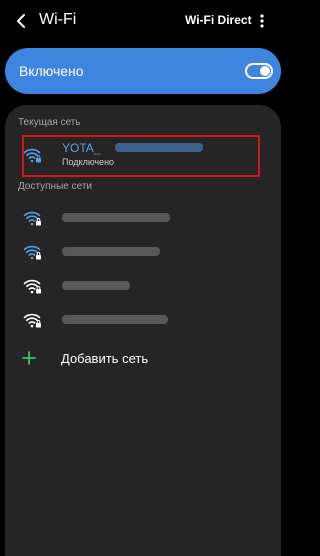  What do you see at coordinates (218, 20) in the screenshot?
I see `wifi-direct-button: Wi-Fi Direct` at bounding box center [218, 20].